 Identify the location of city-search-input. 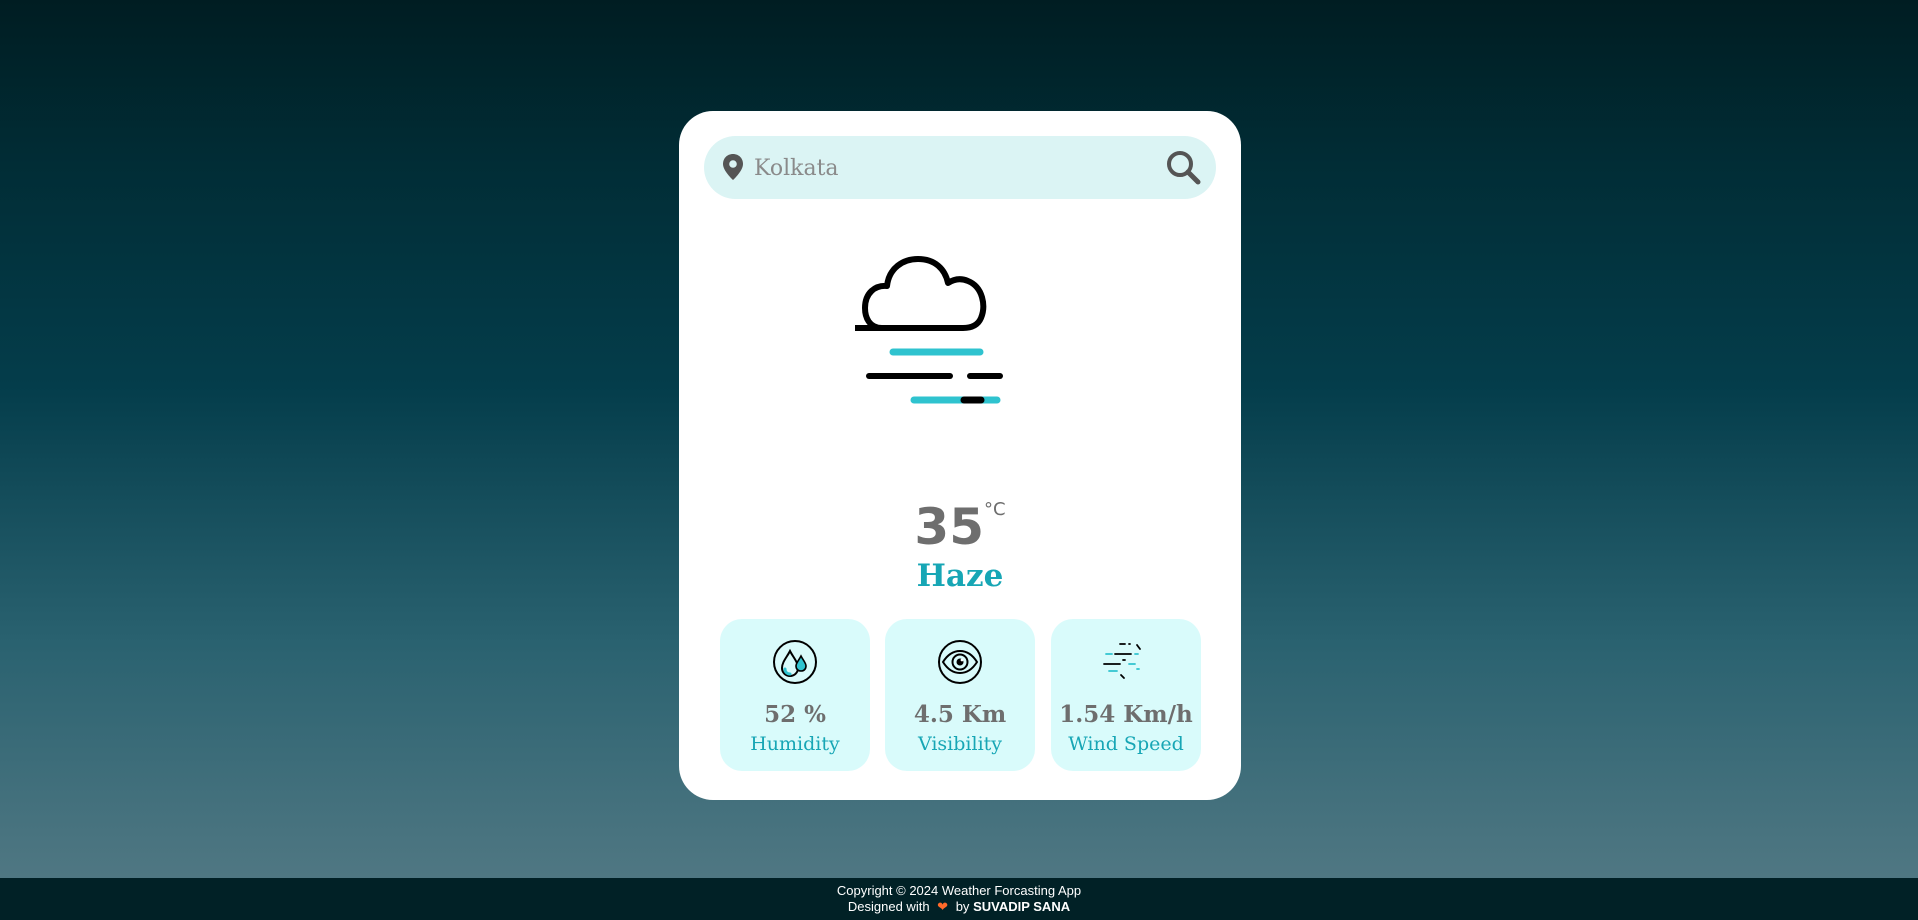
(954, 168).